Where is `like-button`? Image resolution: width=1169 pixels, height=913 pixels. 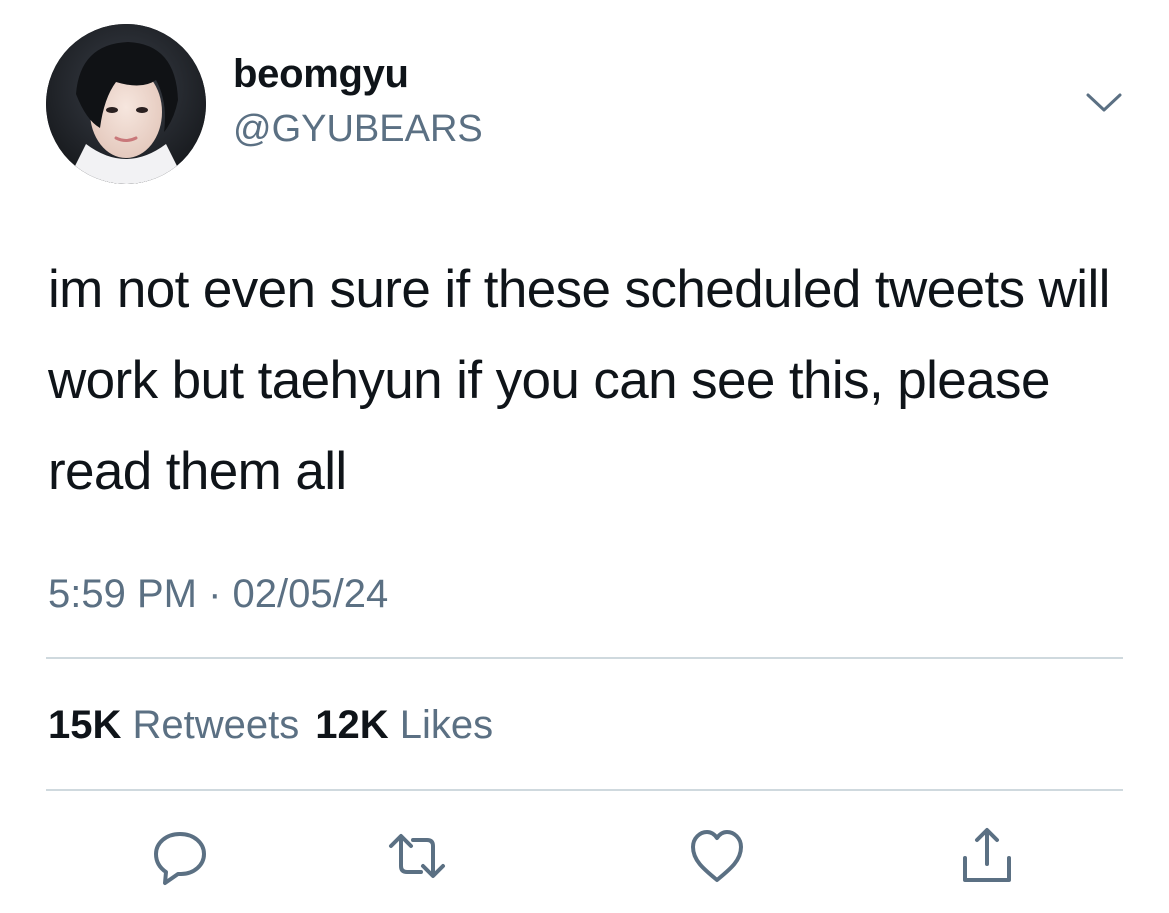
like-button is located at coordinates (717, 856).